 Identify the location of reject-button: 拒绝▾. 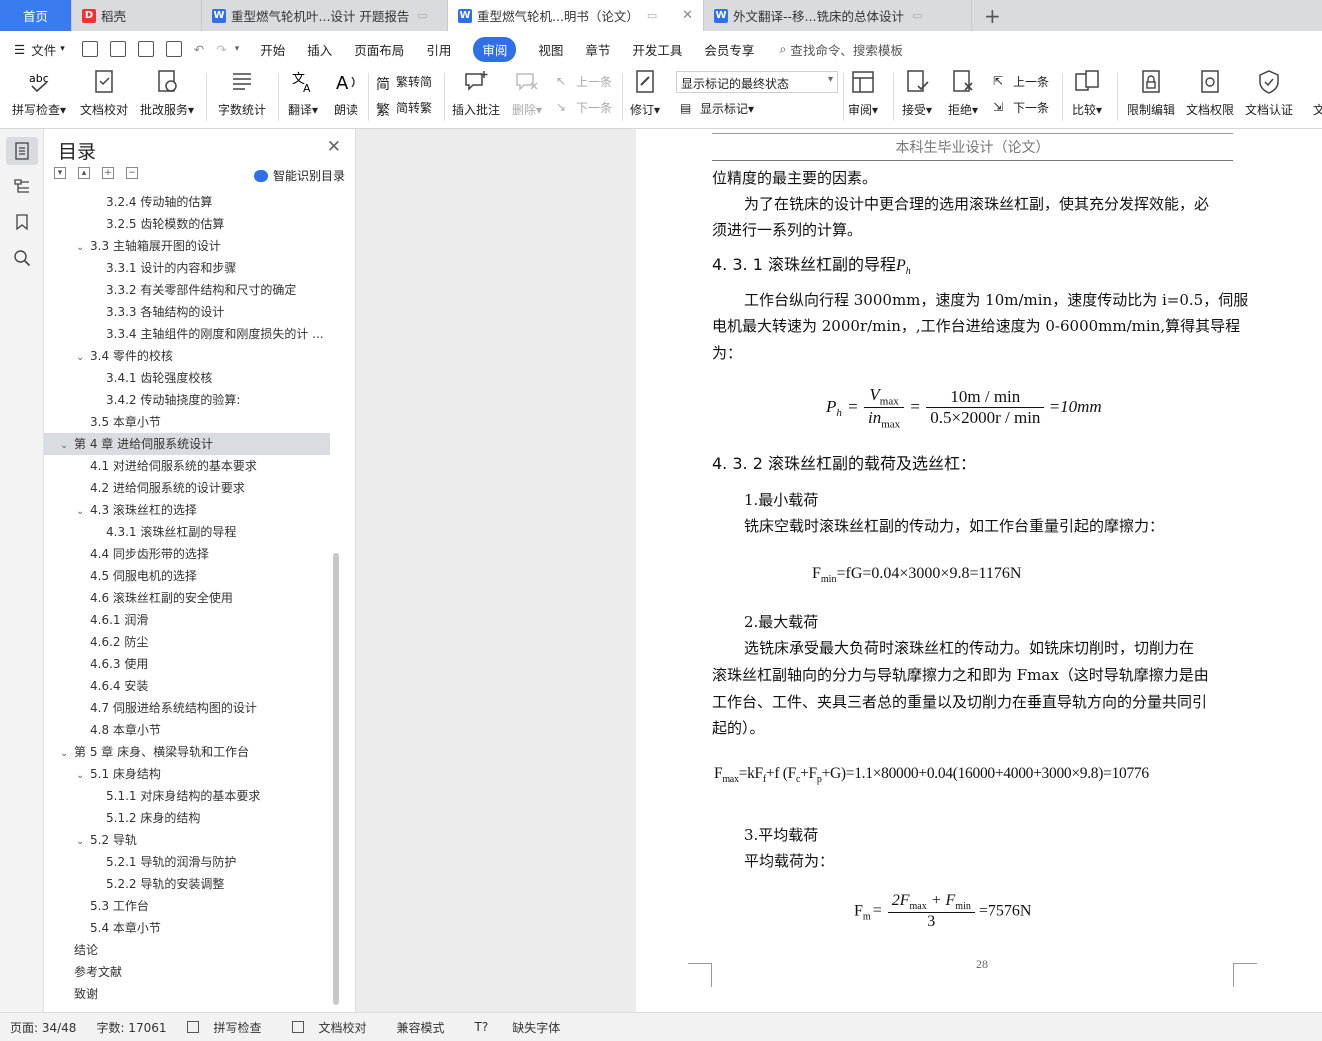
(963, 93).